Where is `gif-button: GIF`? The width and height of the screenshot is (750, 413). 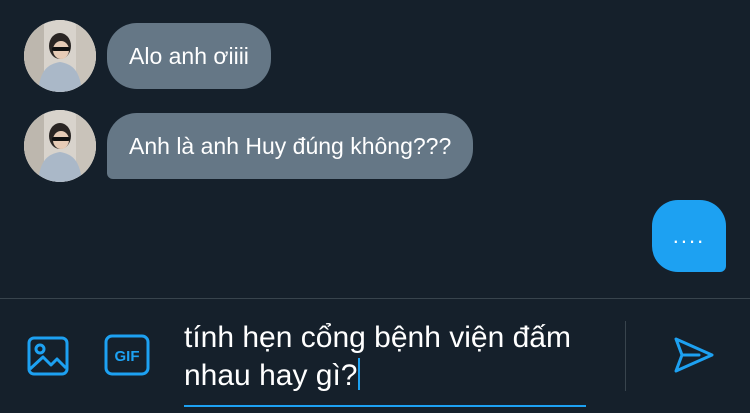 gif-button: GIF is located at coordinates (127, 355).